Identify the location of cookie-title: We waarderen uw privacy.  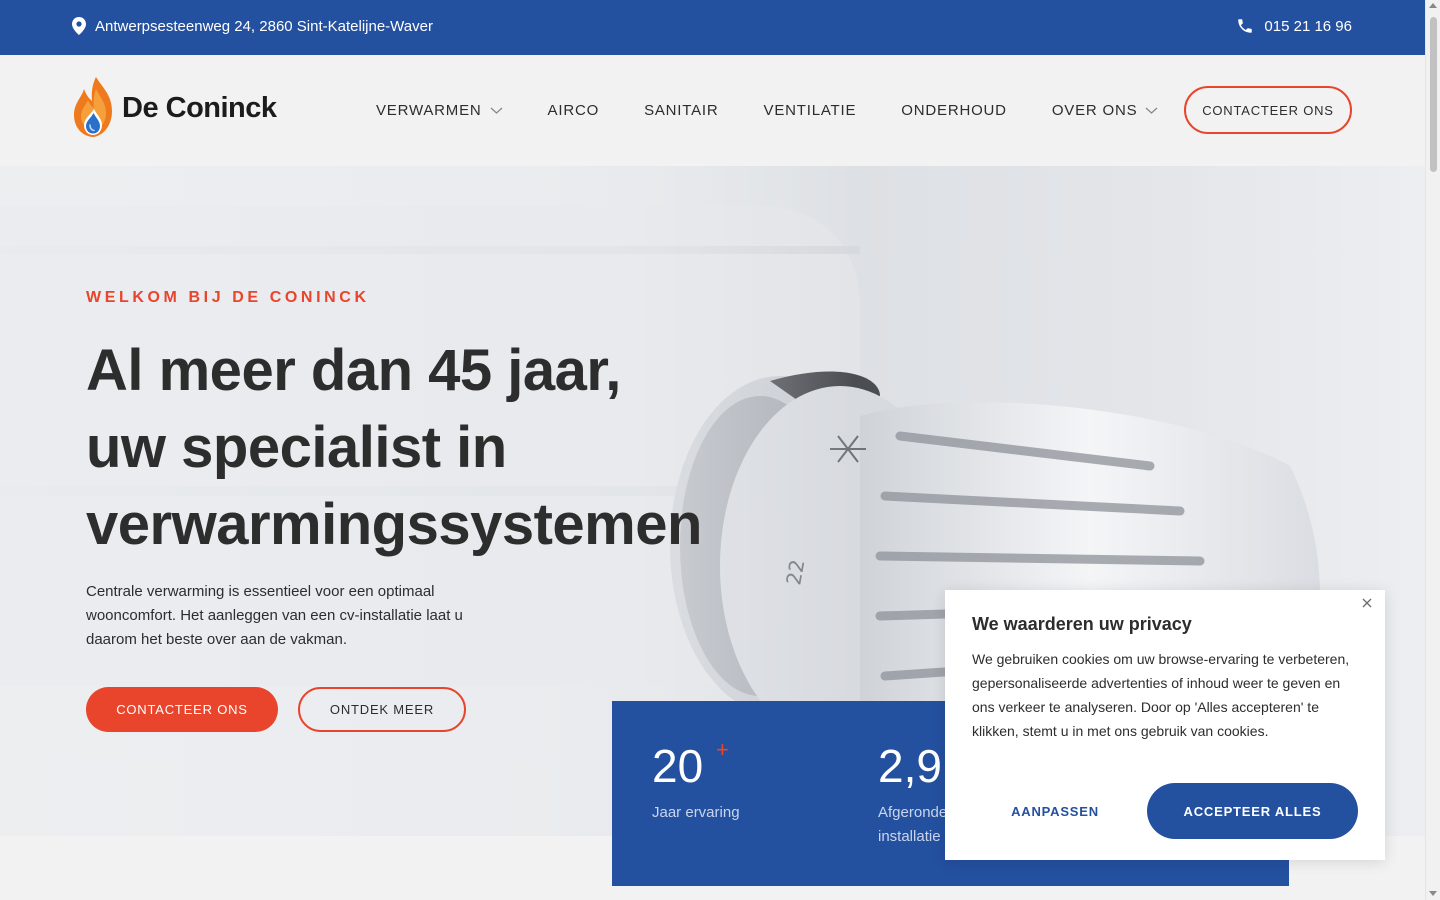
(1082, 624).